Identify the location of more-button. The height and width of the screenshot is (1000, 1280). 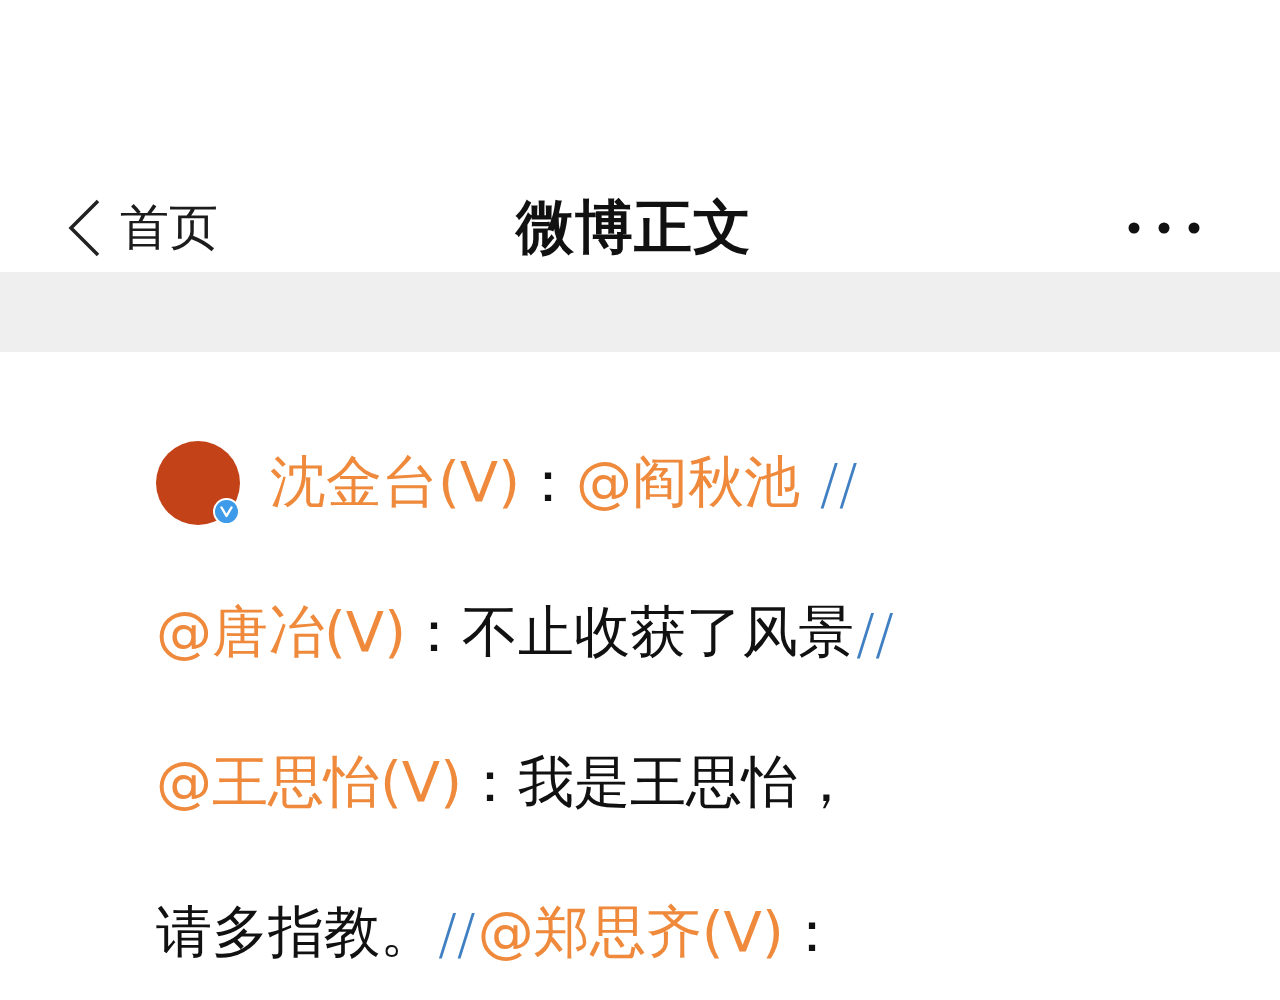
(1164, 228).